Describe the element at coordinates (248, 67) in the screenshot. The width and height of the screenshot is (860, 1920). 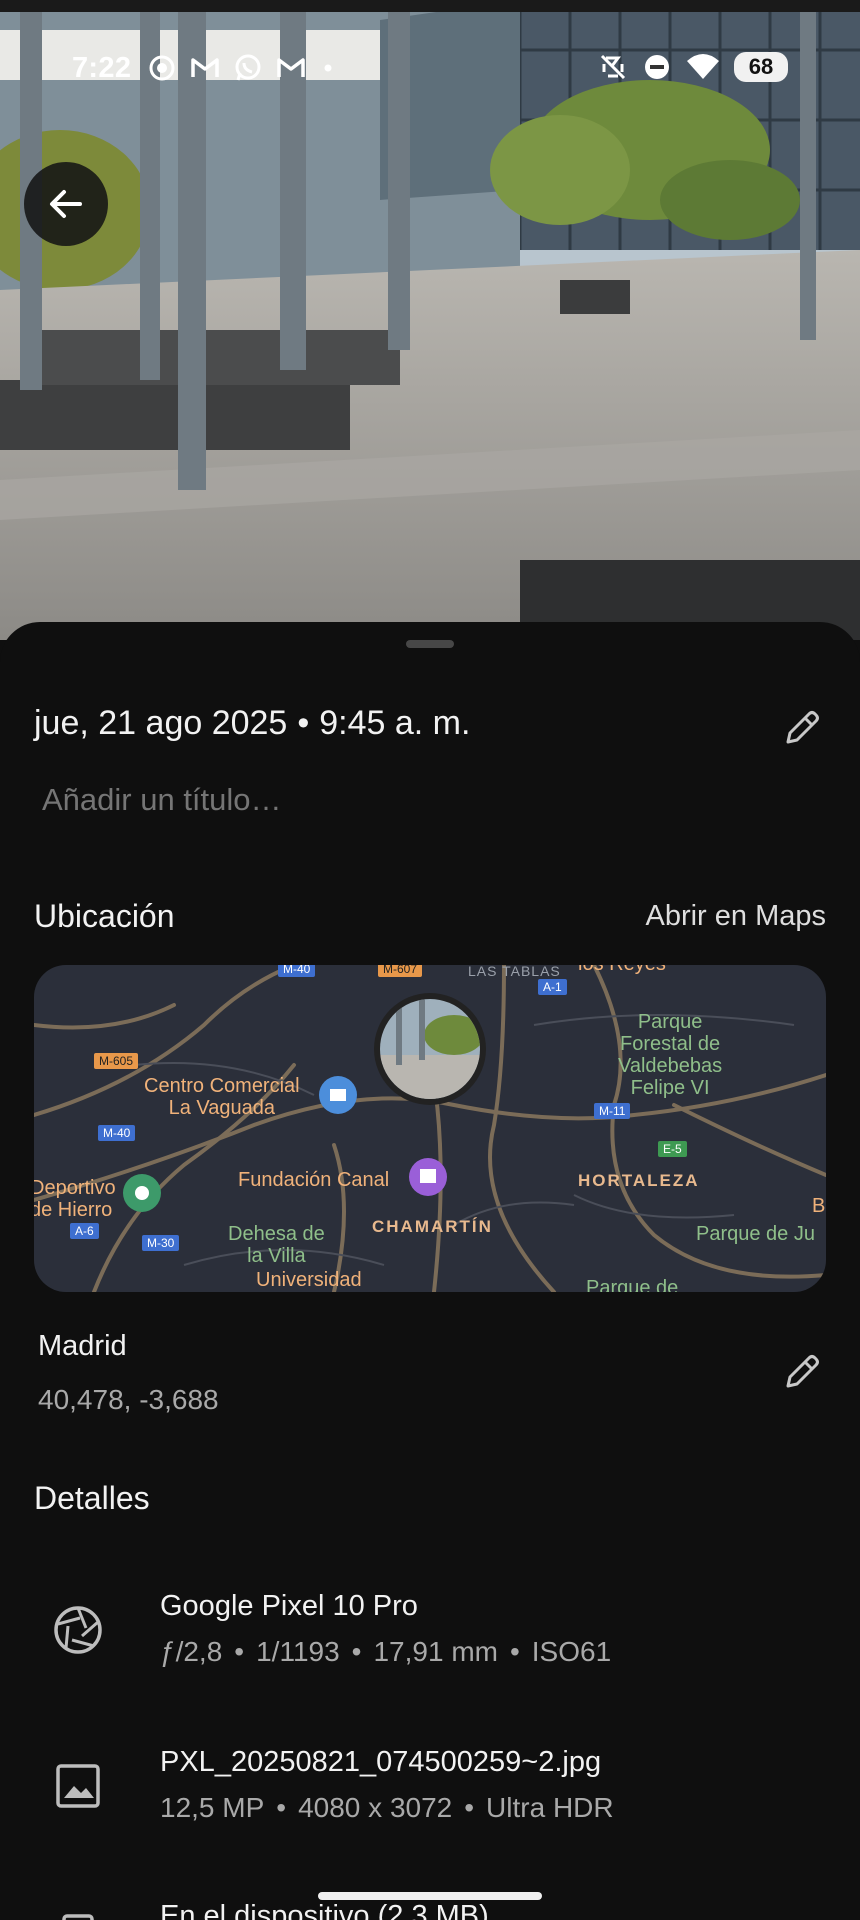
I see `whatsapp-icon` at that location.